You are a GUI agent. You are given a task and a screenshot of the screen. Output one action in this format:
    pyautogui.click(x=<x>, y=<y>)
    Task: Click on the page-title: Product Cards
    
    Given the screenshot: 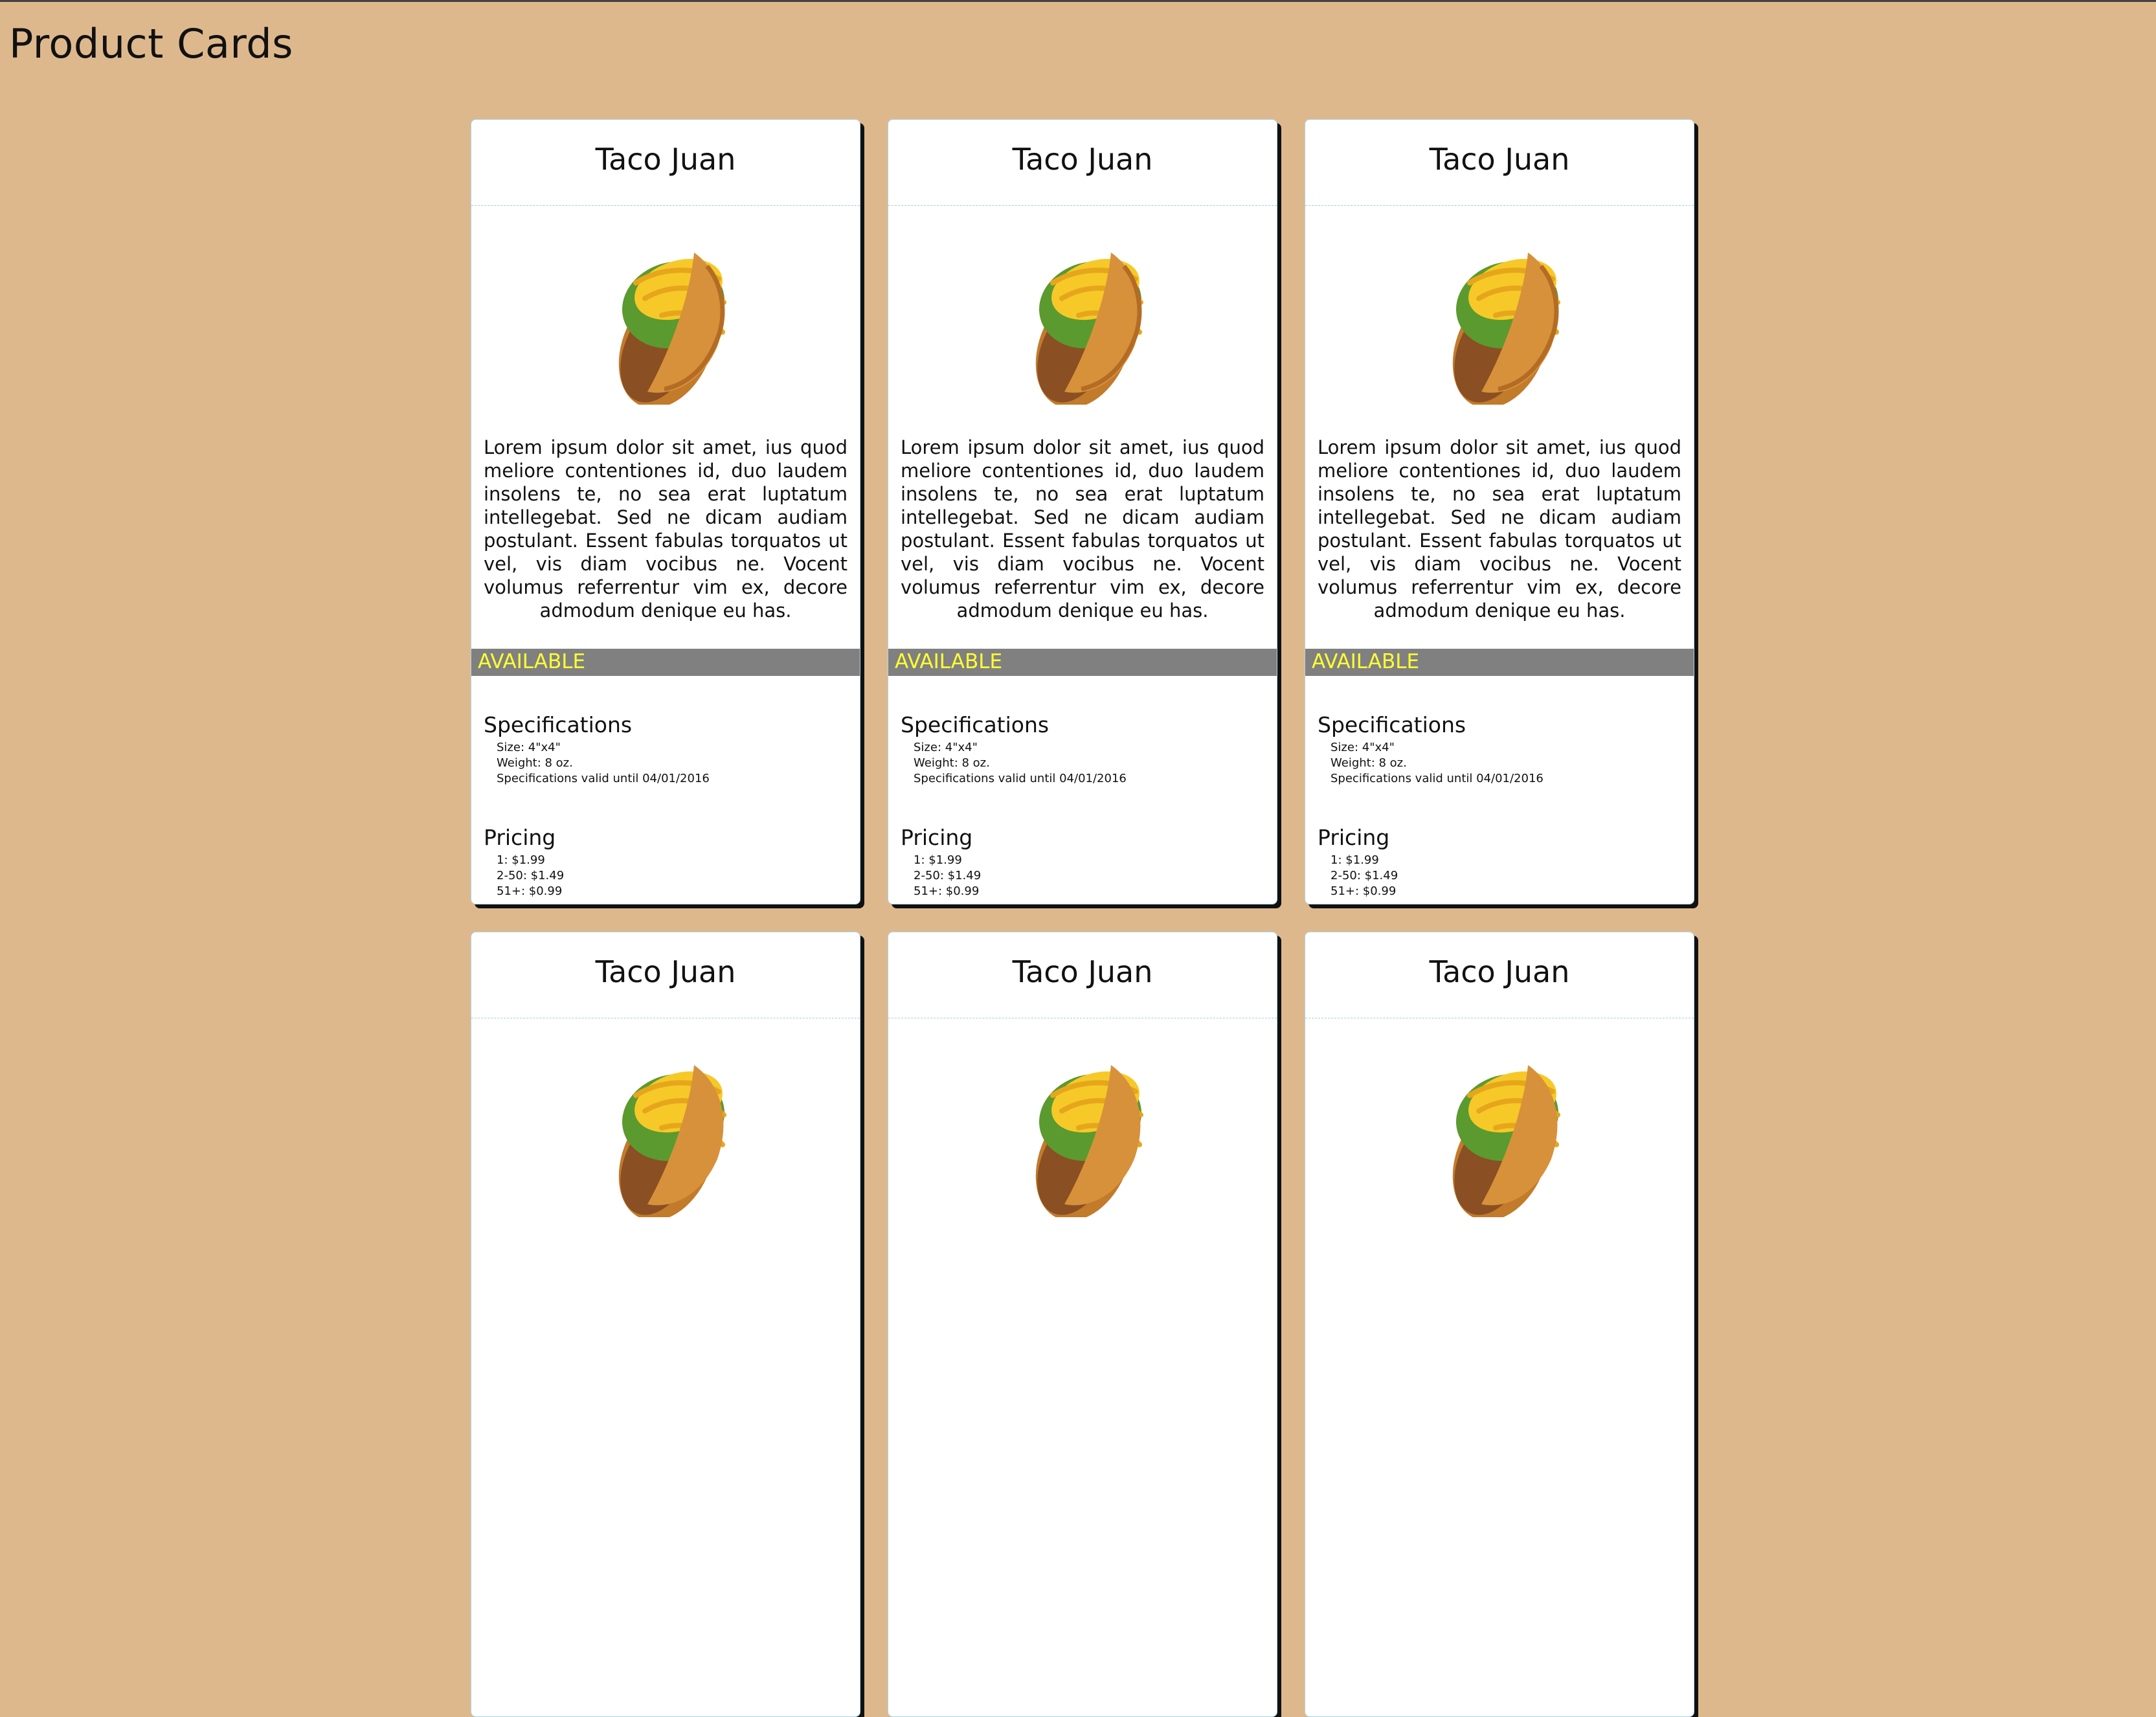 What is the action you would take?
    pyautogui.click(x=151, y=44)
    